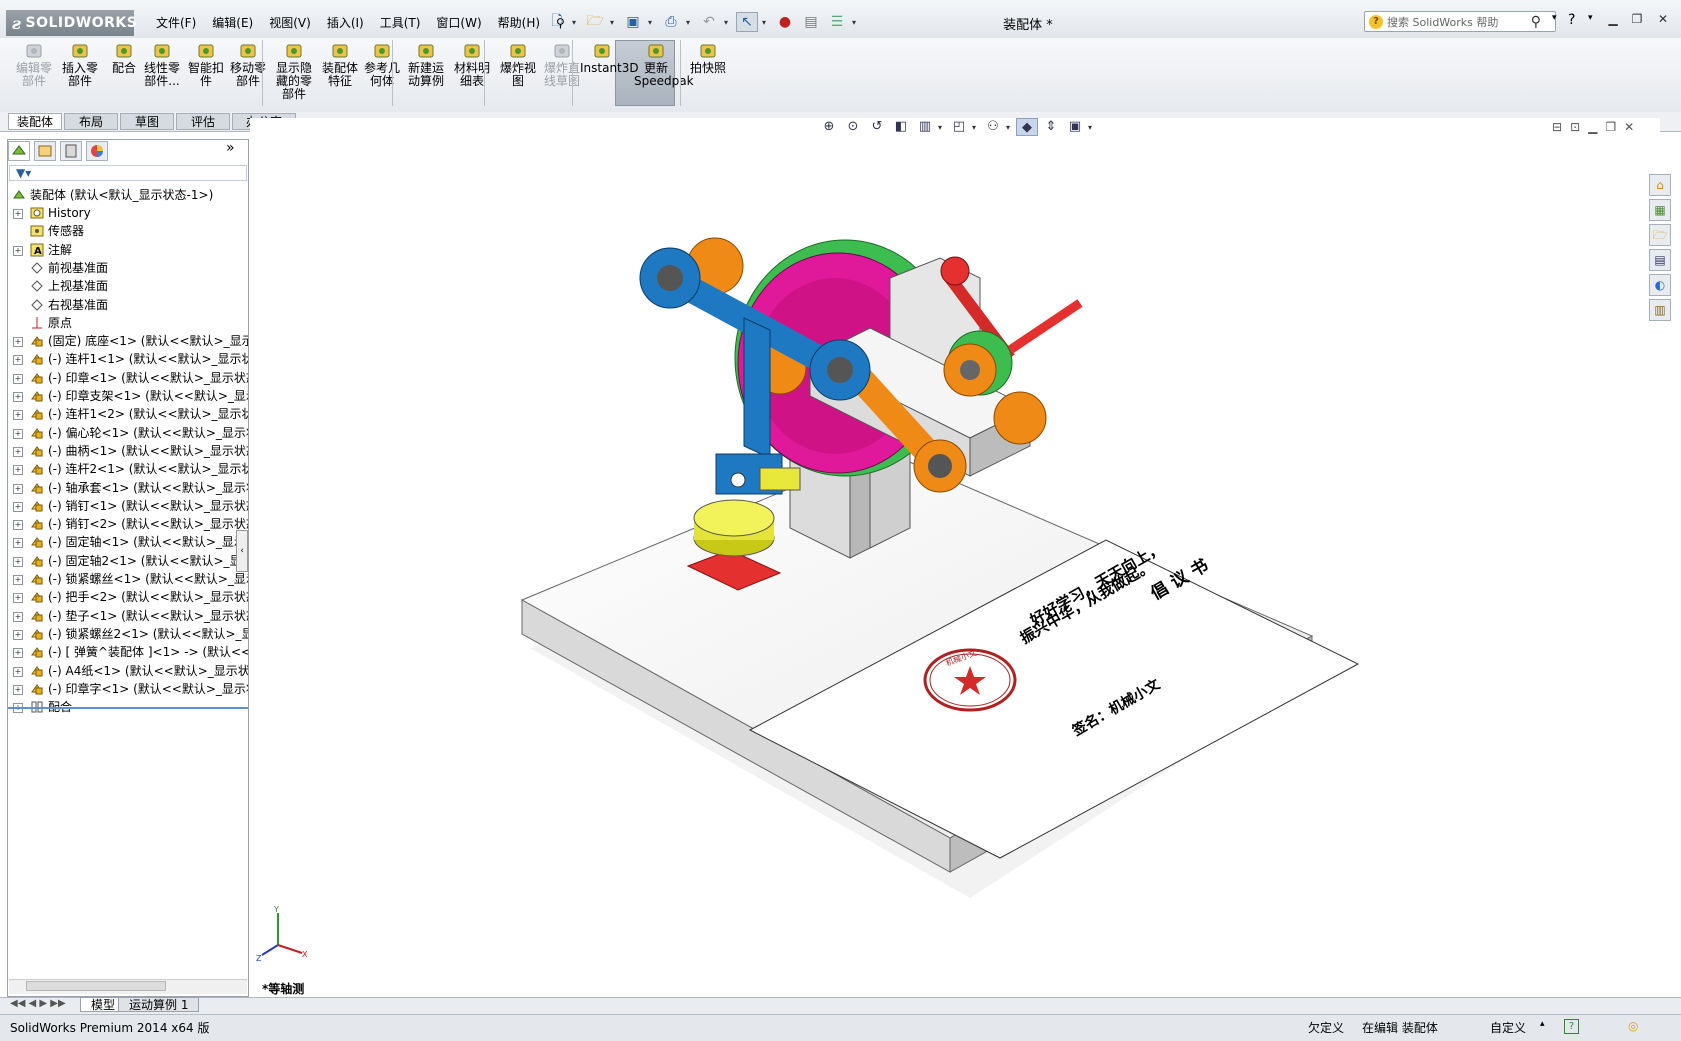 The height and width of the screenshot is (1041, 1681). Describe the element at coordinates (128, 250) in the screenshot. I see `tree-node: + A 注解` at that location.